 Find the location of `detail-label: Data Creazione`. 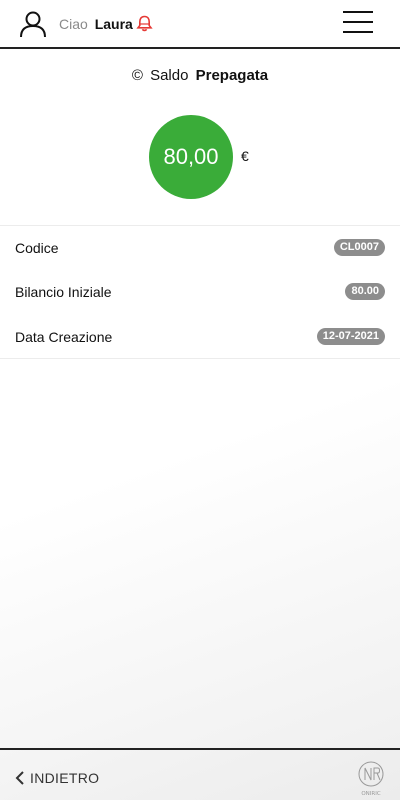

detail-label: Data Creazione is located at coordinates (64, 337).